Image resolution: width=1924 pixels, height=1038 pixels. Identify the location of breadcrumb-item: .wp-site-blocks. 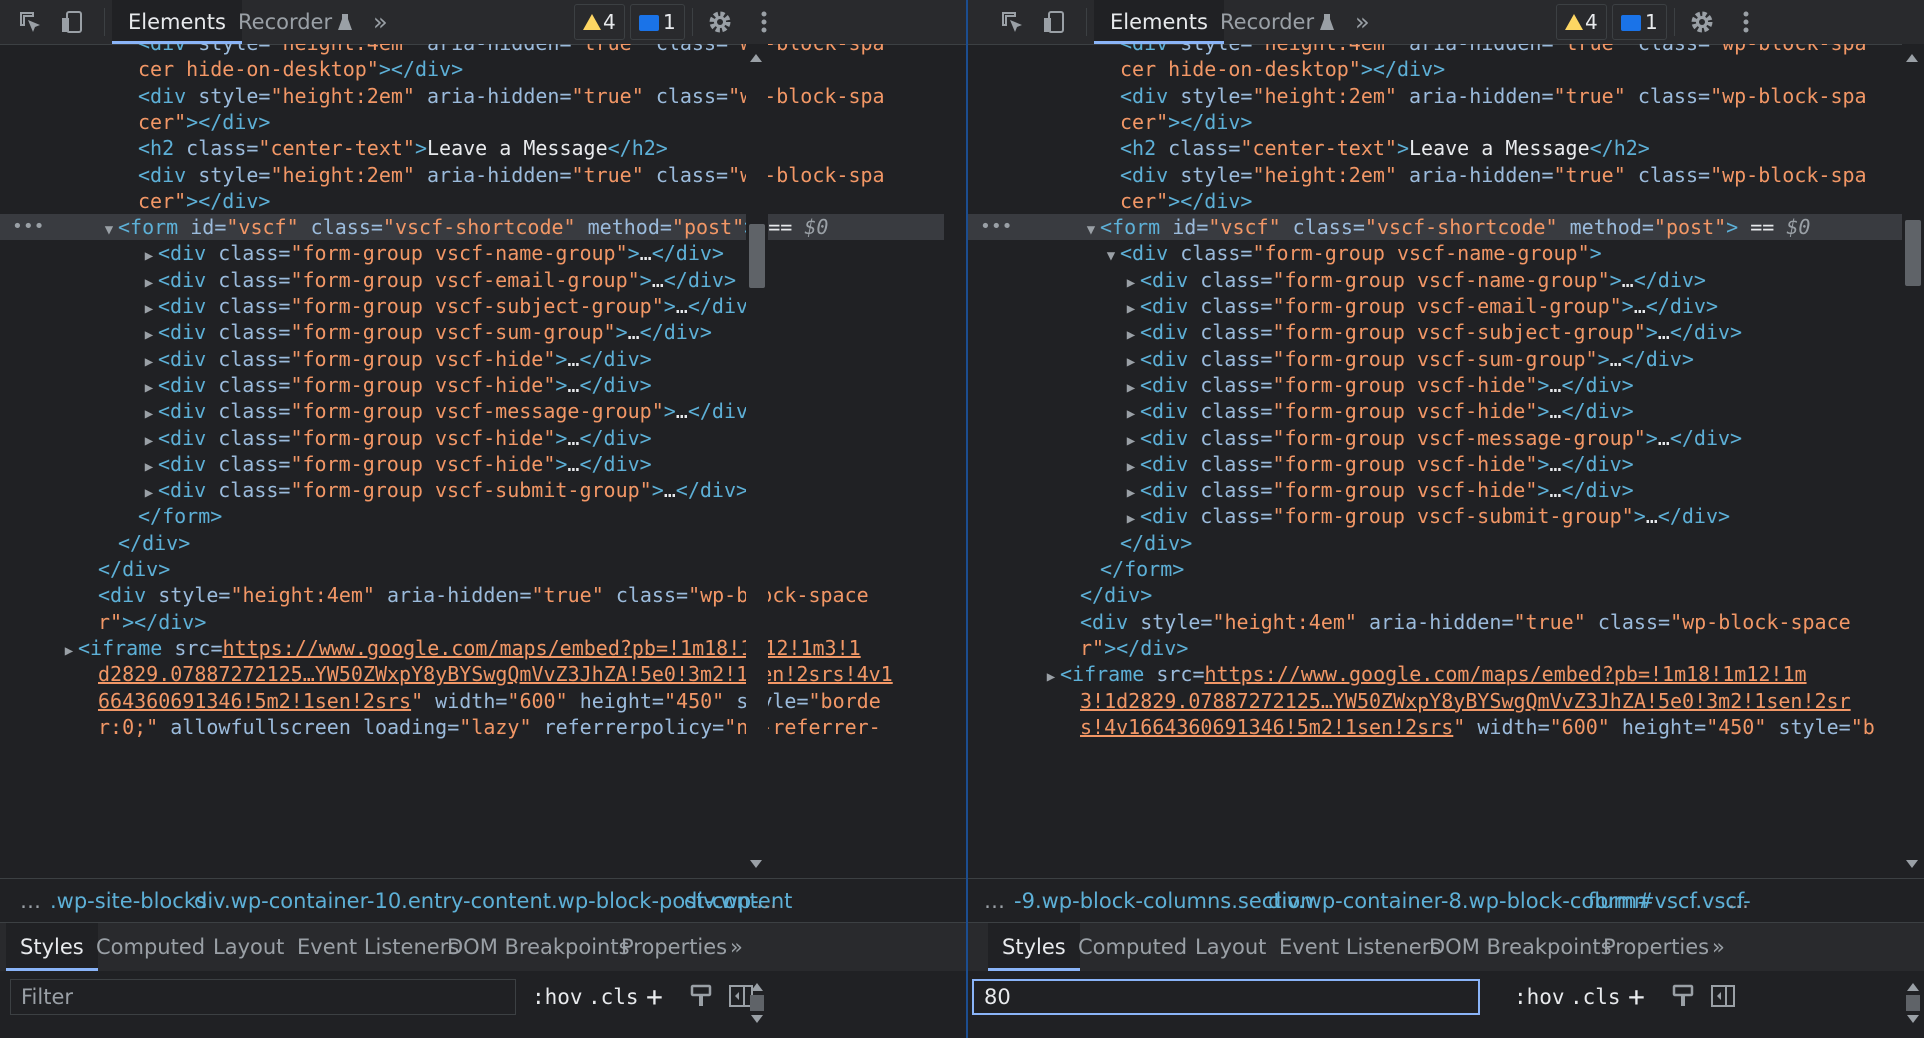
(128, 901).